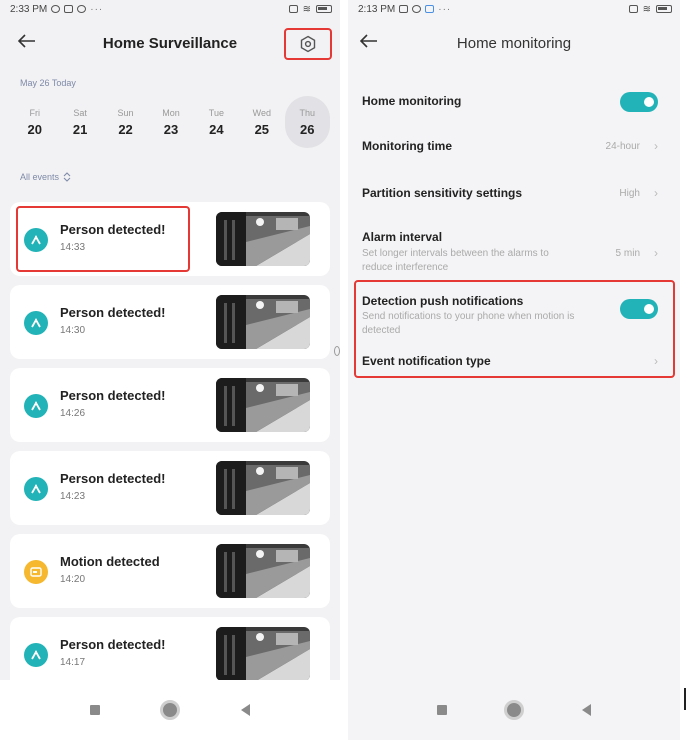 The width and height of the screenshot is (688, 740). Describe the element at coordinates (377, 9) in the screenshot. I see `status-time: 2:13 PM` at that location.